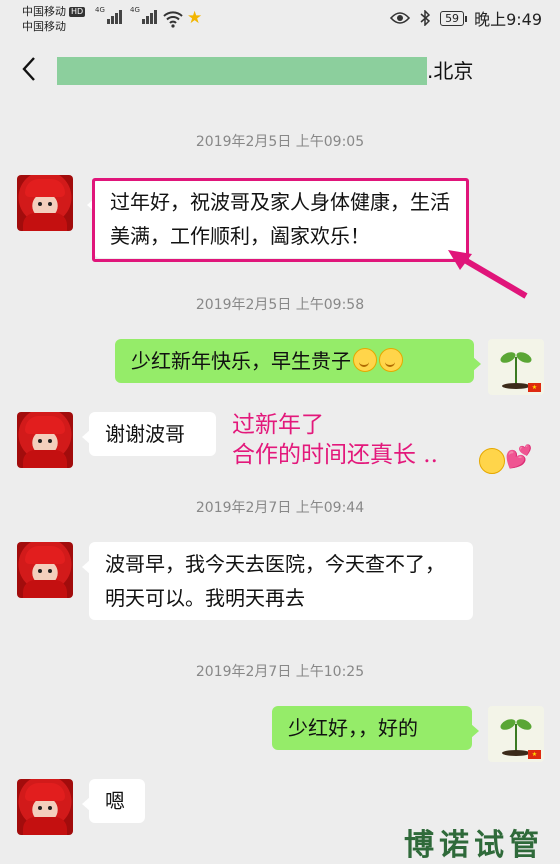 The width and height of the screenshot is (560, 864). What do you see at coordinates (280, 142) in the screenshot?
I see `timestamp: 2019年2月5日 上午09:05` at bounding box center [280, 142].